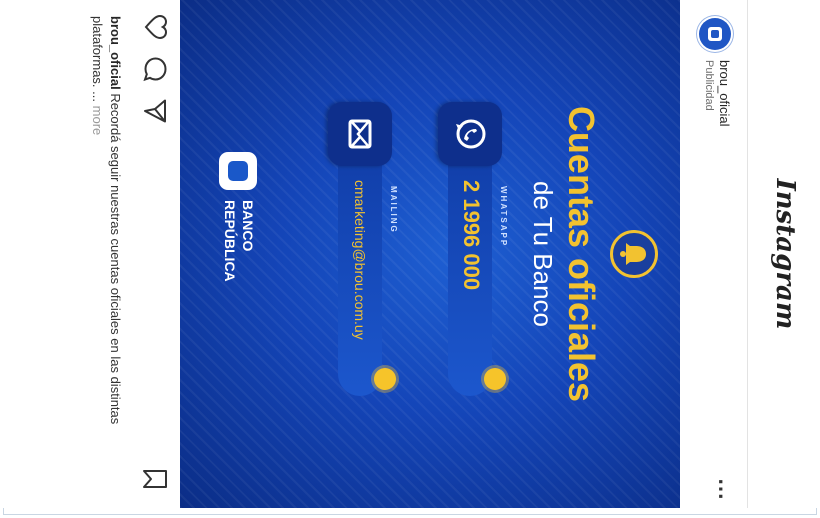 The image size is (820, 518). I want to click on contact-label: MAILING, so click(393, 210).